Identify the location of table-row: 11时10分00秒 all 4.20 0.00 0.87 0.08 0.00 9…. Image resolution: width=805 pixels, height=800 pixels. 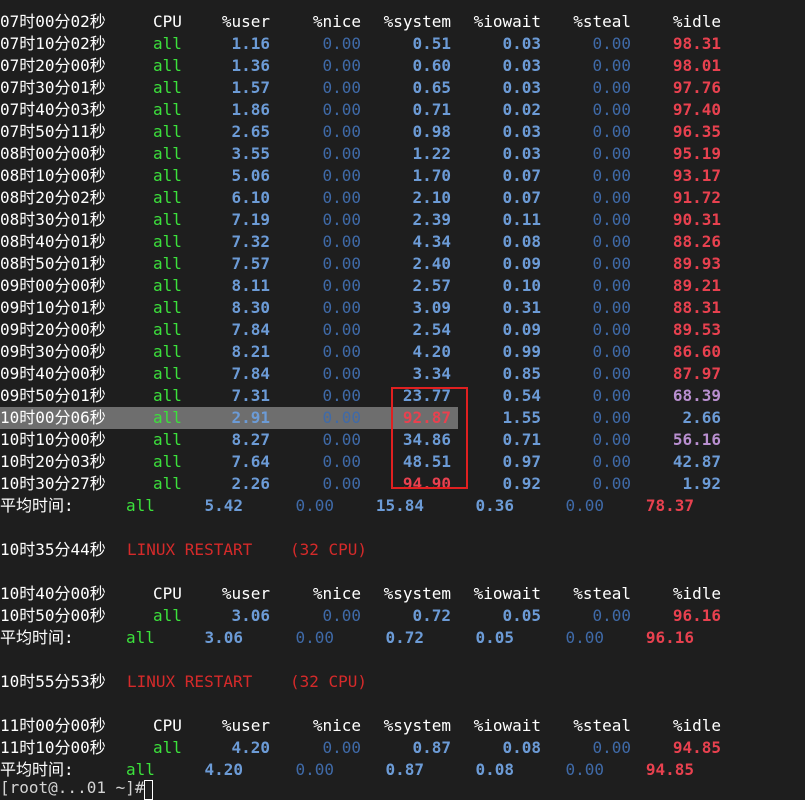
(402, 748).